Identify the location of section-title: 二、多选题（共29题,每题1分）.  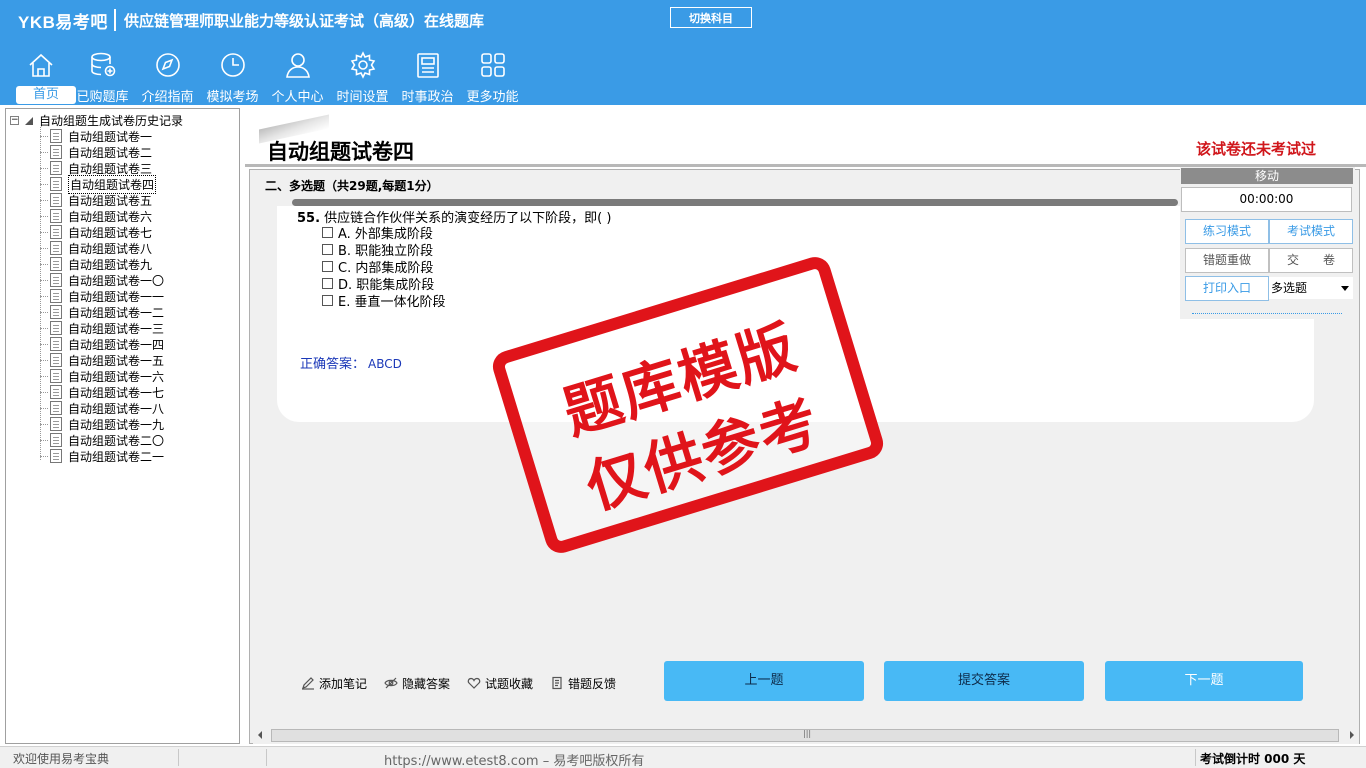
(352, 186).